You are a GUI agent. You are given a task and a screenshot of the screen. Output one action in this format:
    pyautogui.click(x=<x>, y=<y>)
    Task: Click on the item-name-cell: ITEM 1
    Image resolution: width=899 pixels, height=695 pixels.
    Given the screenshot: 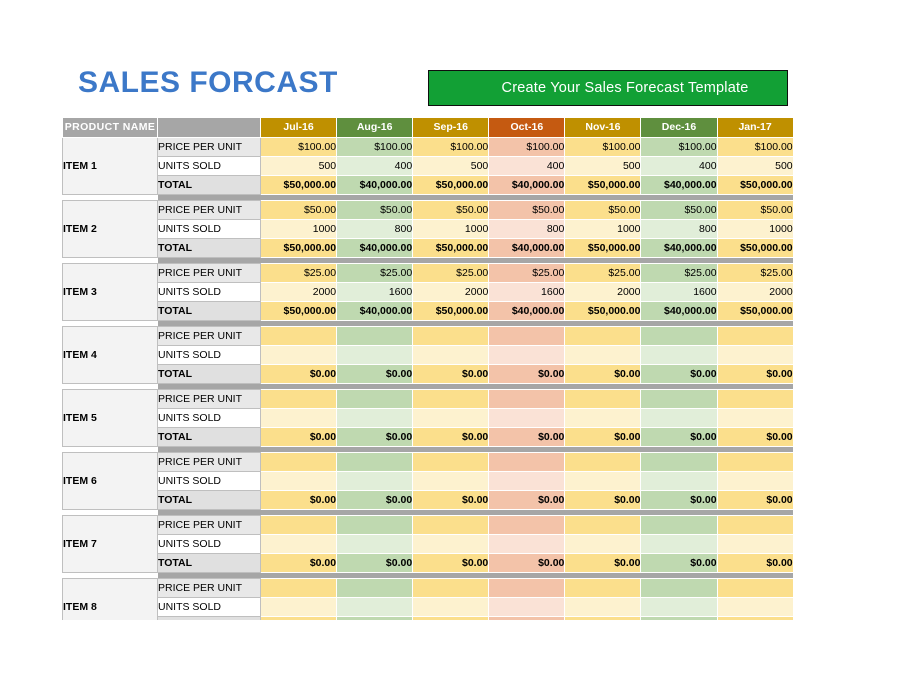 What is the action you would take?
    pyautogui.click(x=110, y=166)
    